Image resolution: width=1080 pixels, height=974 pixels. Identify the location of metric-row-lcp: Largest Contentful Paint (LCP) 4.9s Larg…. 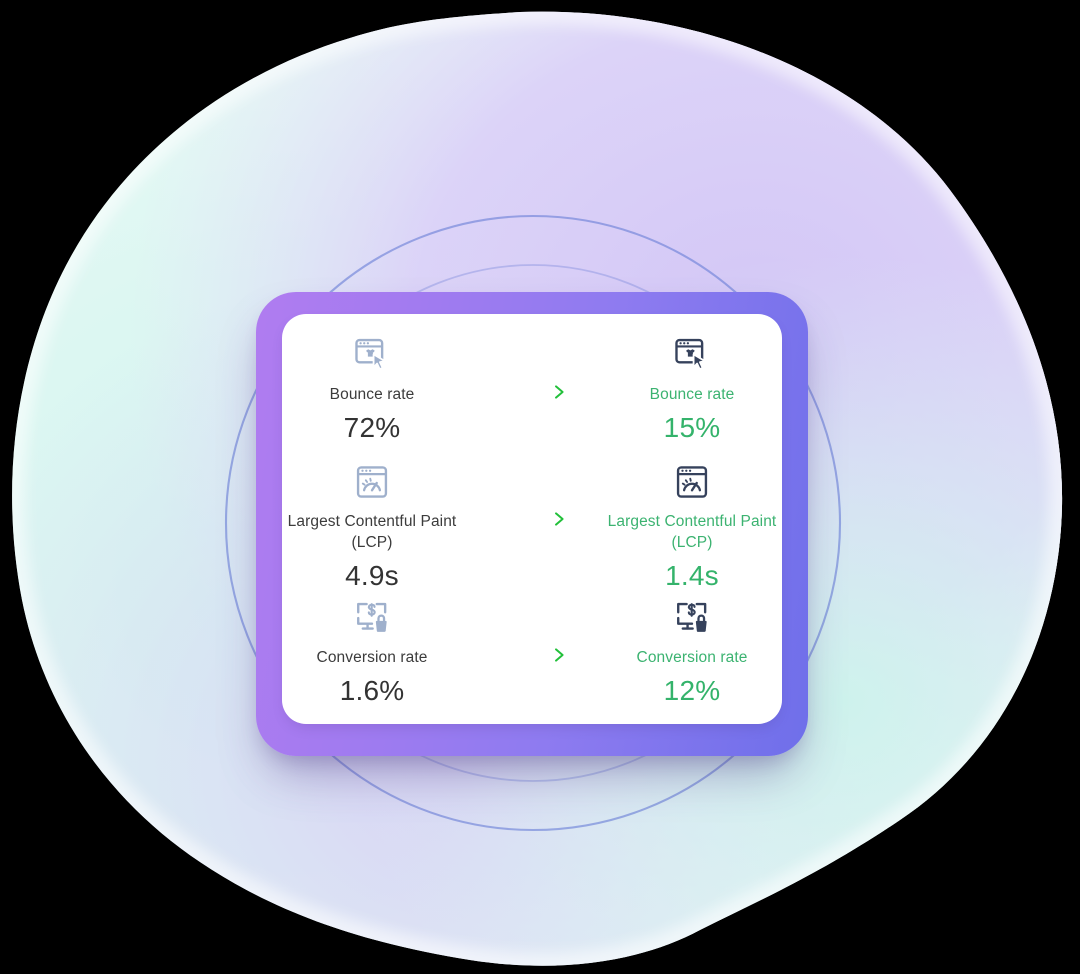
(532, 528).